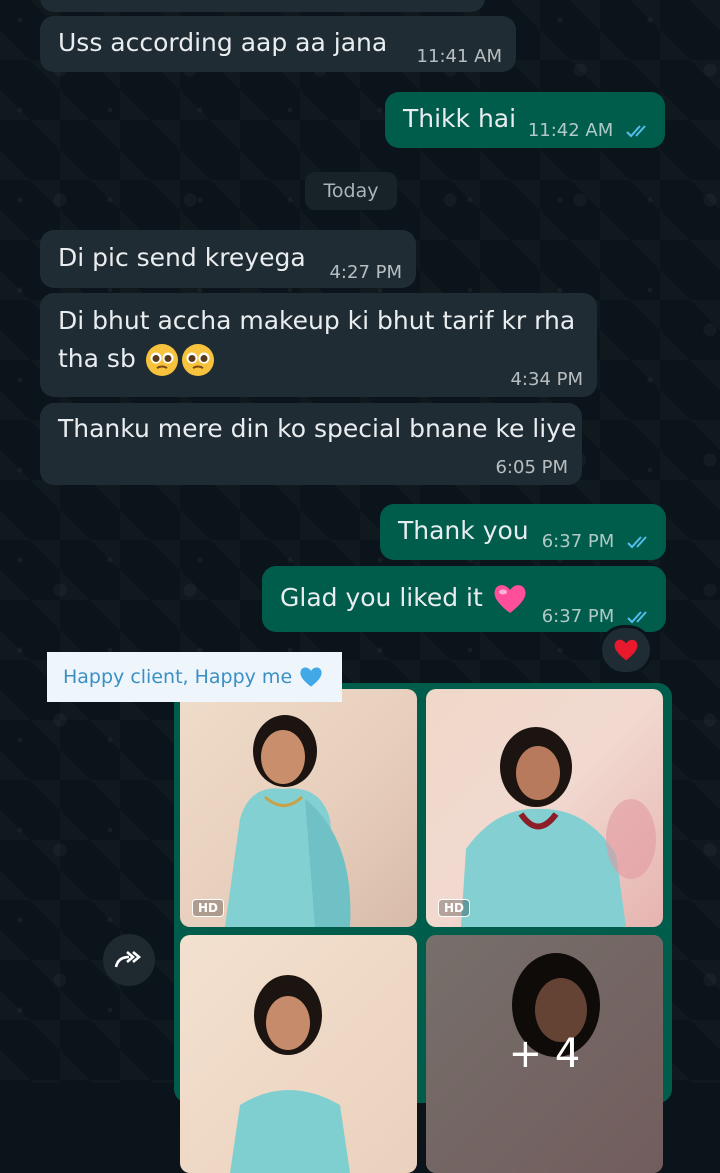  Describe the element at coordinates (525, 120) in the screenshot. I see `message-bubble-outgoing: Thikk hai 11:42 AM` at that location.